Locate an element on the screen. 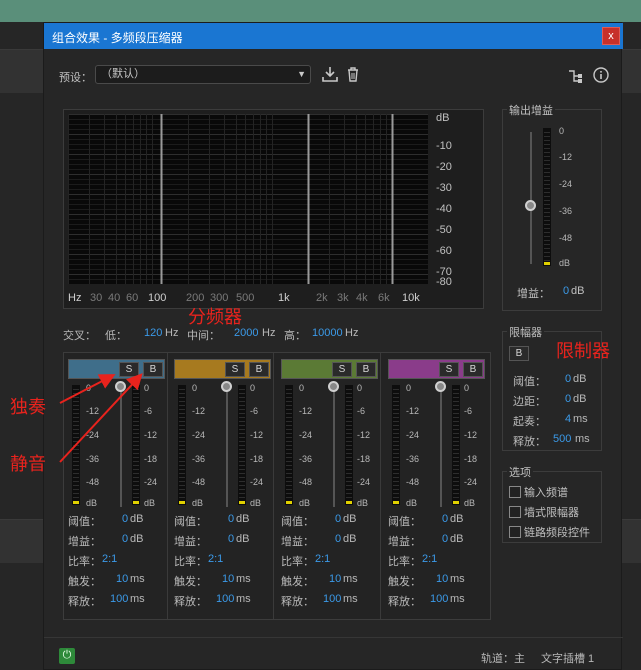 The height and width of the screenshot is (670, 641). db-tick: -10 is located at coordinates (444, 146).